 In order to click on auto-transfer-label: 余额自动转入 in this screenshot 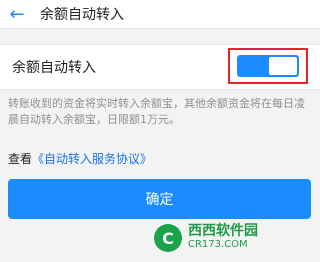, I will do `click(54, 68)`.